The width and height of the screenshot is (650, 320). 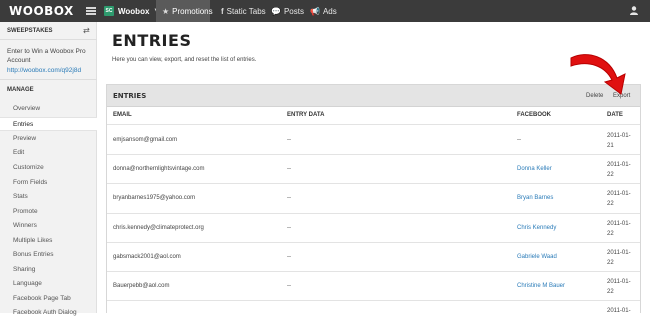 What do you see at coordinates (48, 139) in the screenshot?
I see `sidebar-item-preview: Preview` at bounding box center [48, 139].